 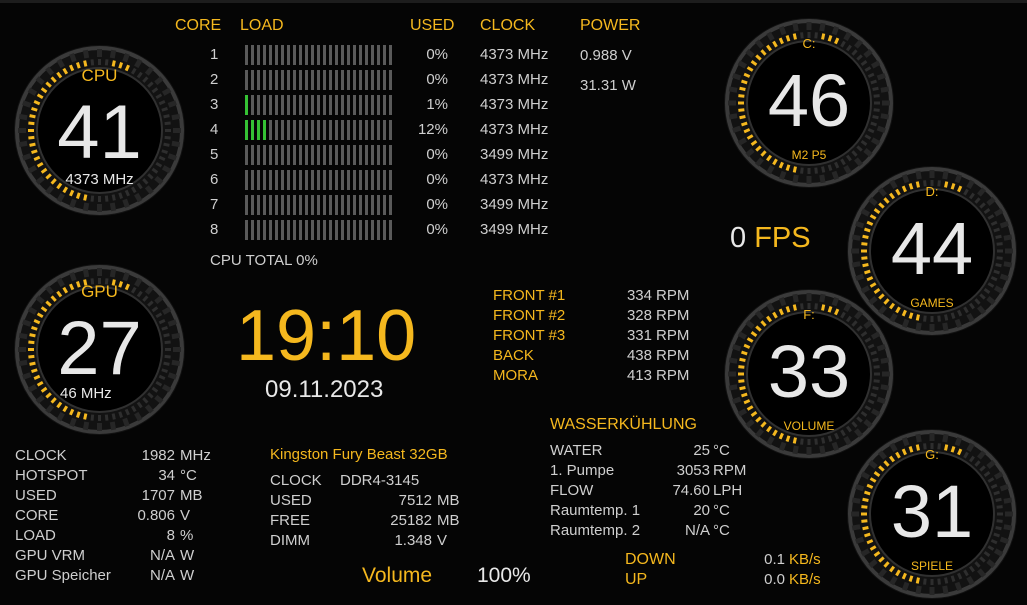 What do you see at coordinates (214, 129) in the screenshot?
I see `core-number: 4` at bounding box center [214, 129].